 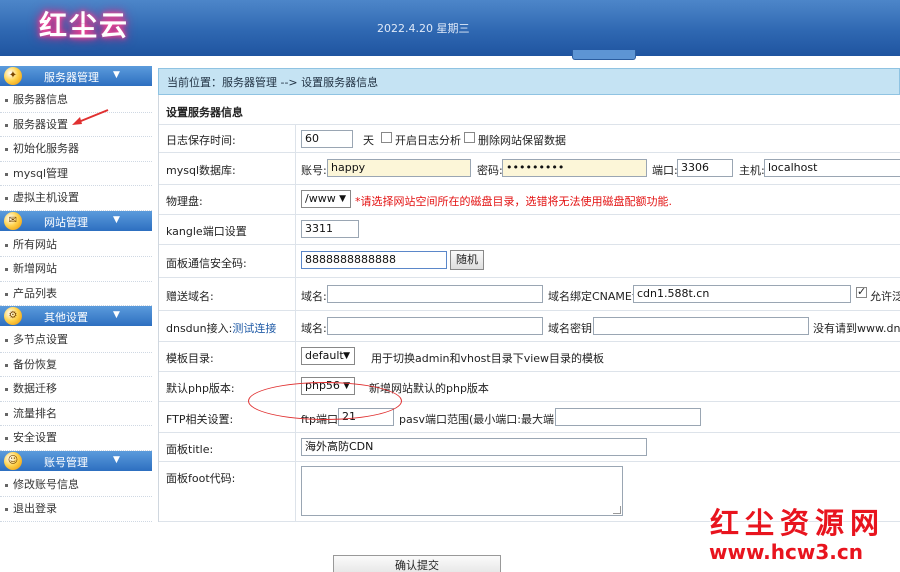 What do you see at coordinates (325, 401) in the screenshot?
I see `annotation-highlight-oval` at bounding box center [325, 401].